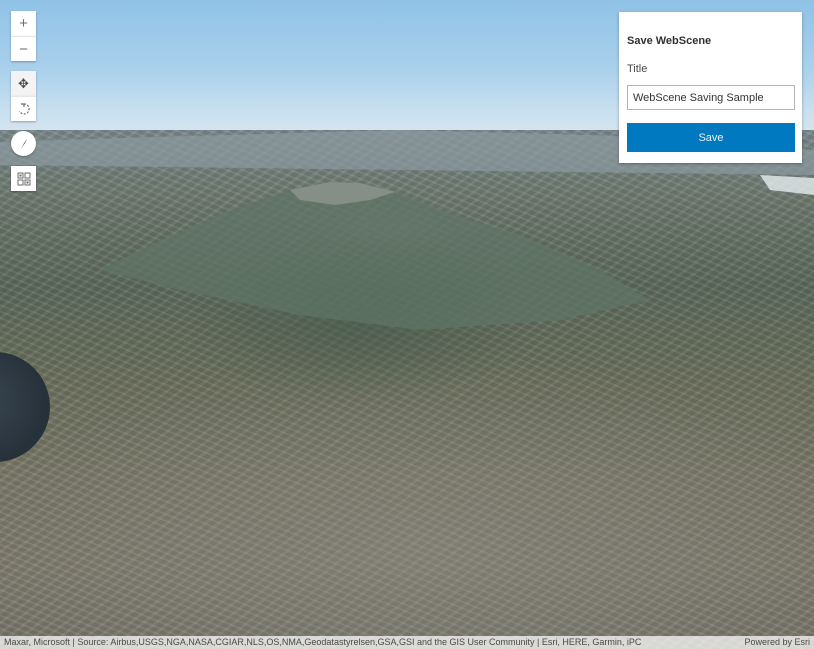 The height and width of the screenshot is (649, 814). I want to click on zoom-in-button: +, so click(23, 23).